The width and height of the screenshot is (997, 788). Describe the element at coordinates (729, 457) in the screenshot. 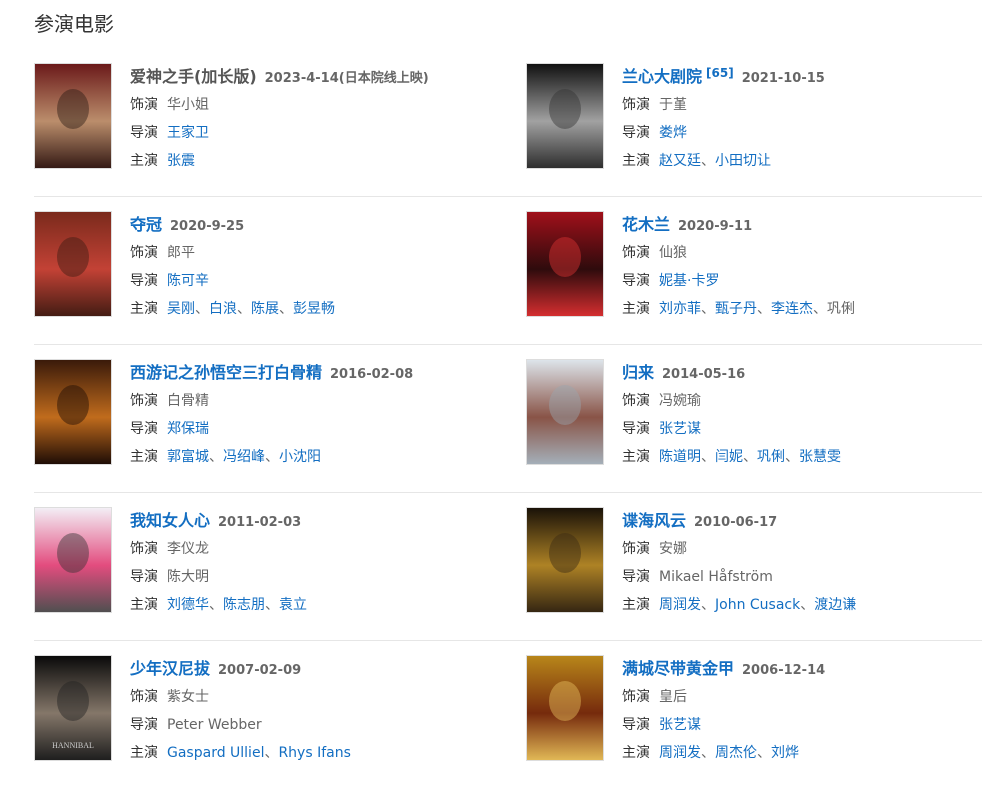

I see `actor-name: 闫妮` at that location.